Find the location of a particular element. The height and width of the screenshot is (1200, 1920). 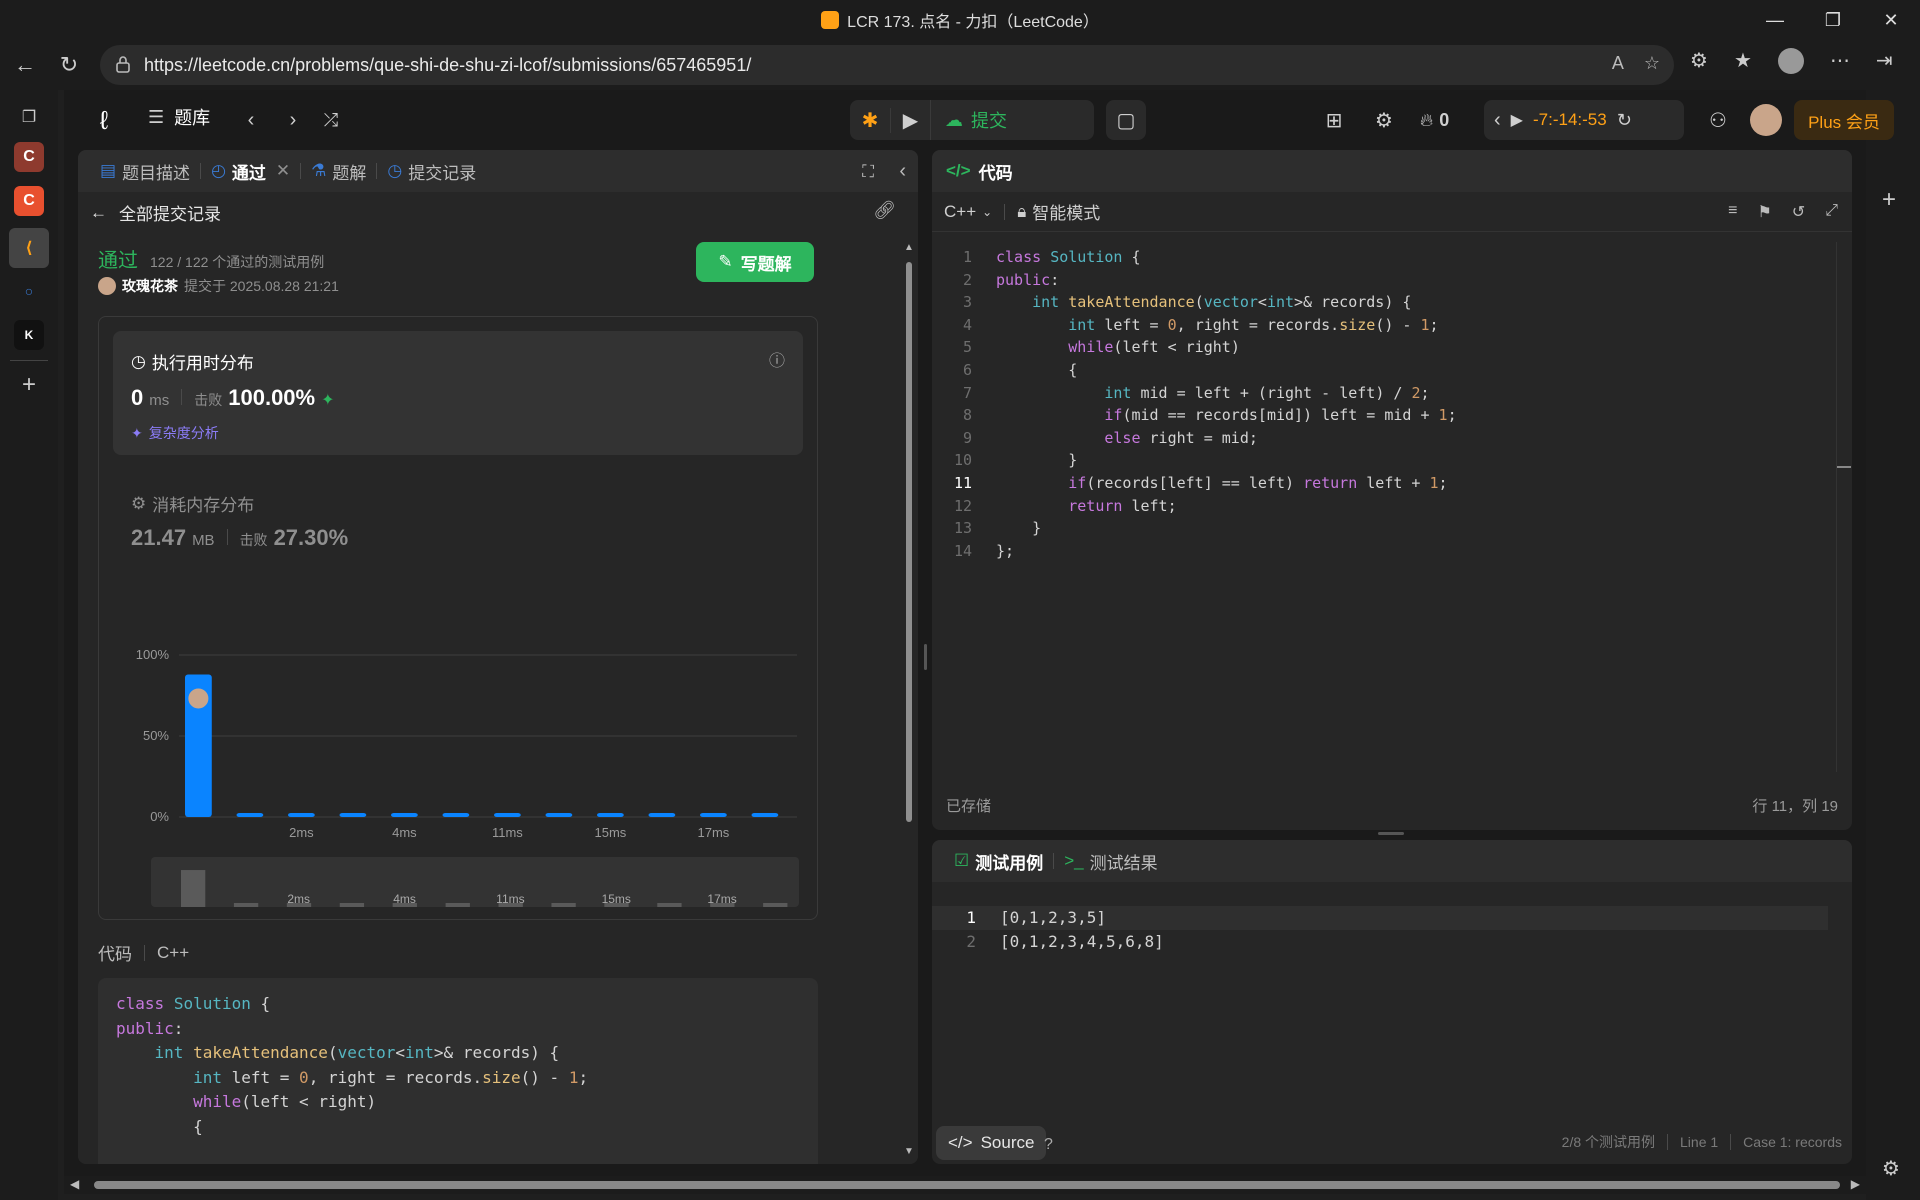

testcase-line-1: 1 [0,1,2,3,5] is located at coordinates (1380, 918).